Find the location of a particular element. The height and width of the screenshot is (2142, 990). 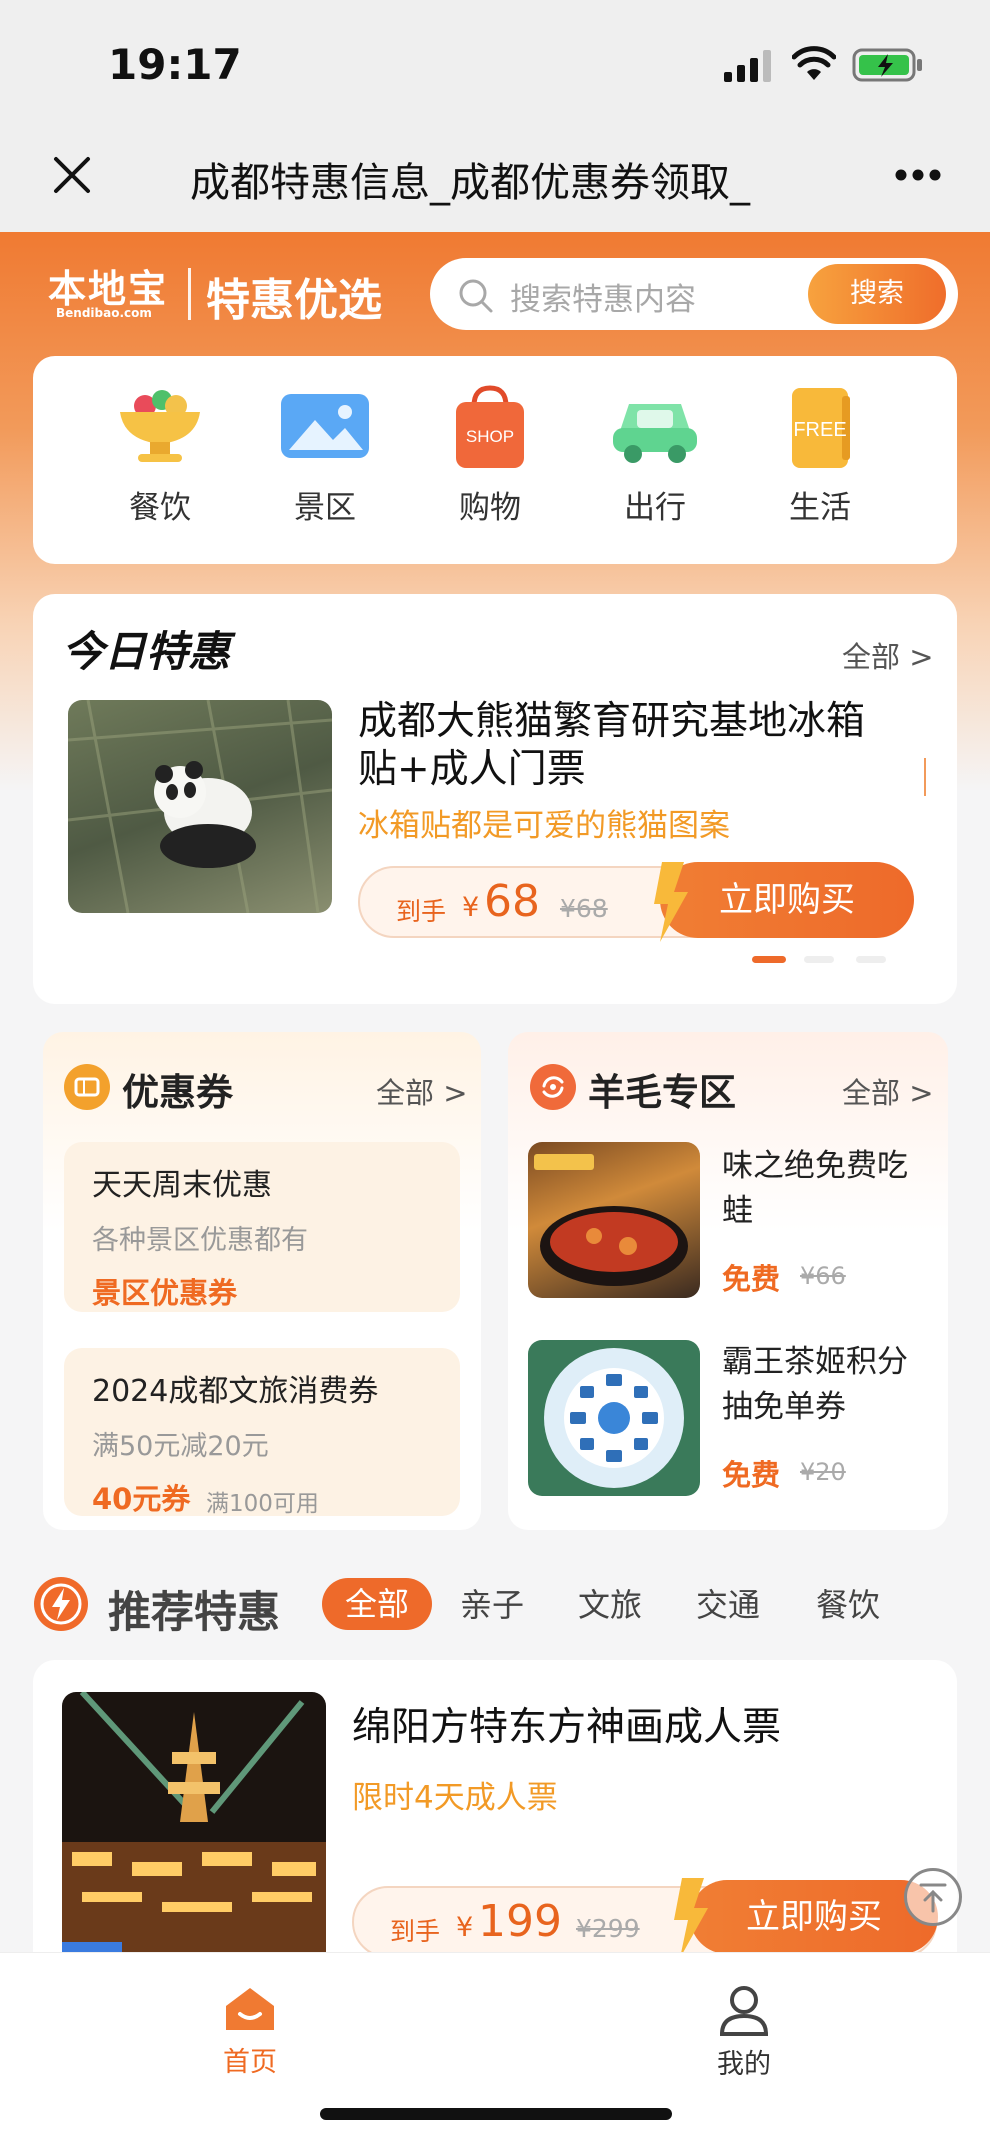

carousel-next-edge is located at coordinates (925, 777).